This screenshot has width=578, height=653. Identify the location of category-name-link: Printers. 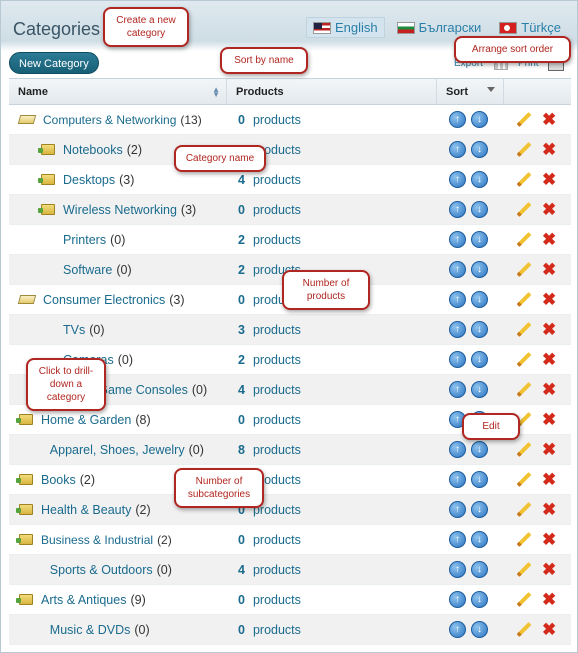
(84, 240).